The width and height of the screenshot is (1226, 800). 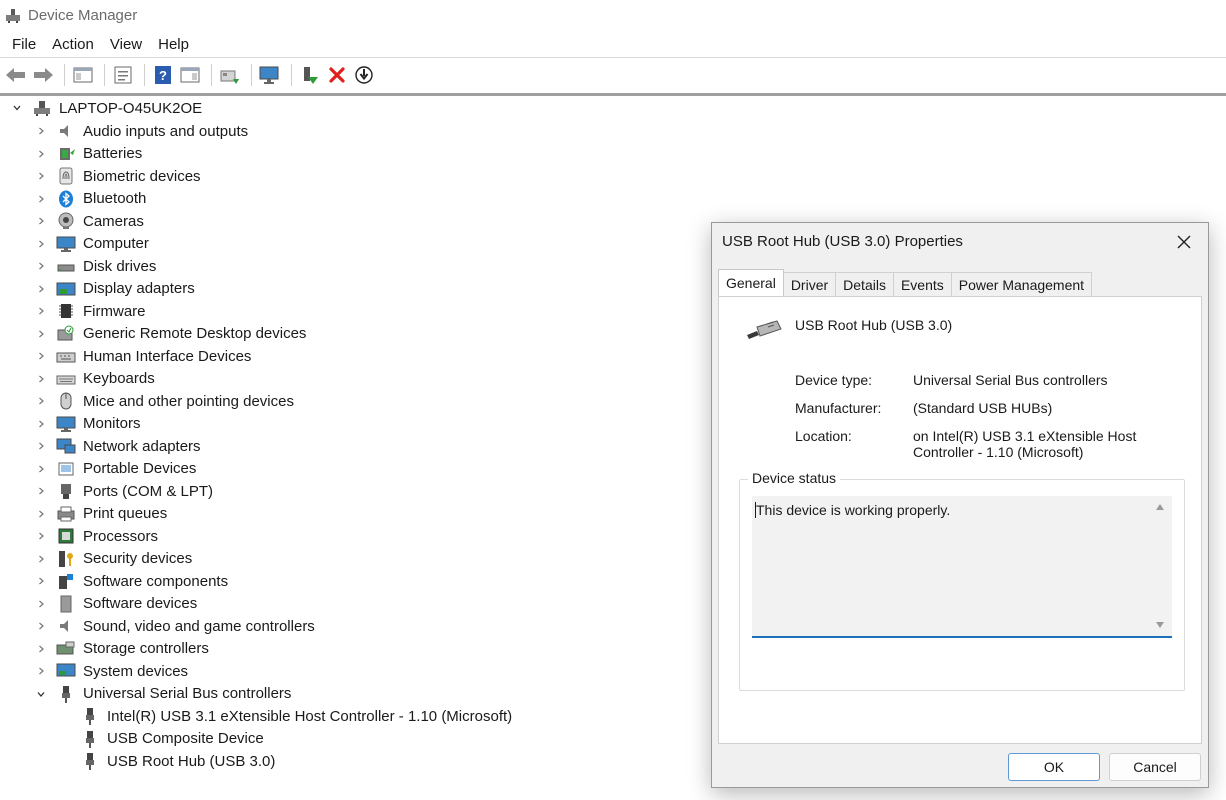 What do you see at coordinates (66, 604) in the screenshot?
I see `software-device-icon` at bounding box center [66, 604].